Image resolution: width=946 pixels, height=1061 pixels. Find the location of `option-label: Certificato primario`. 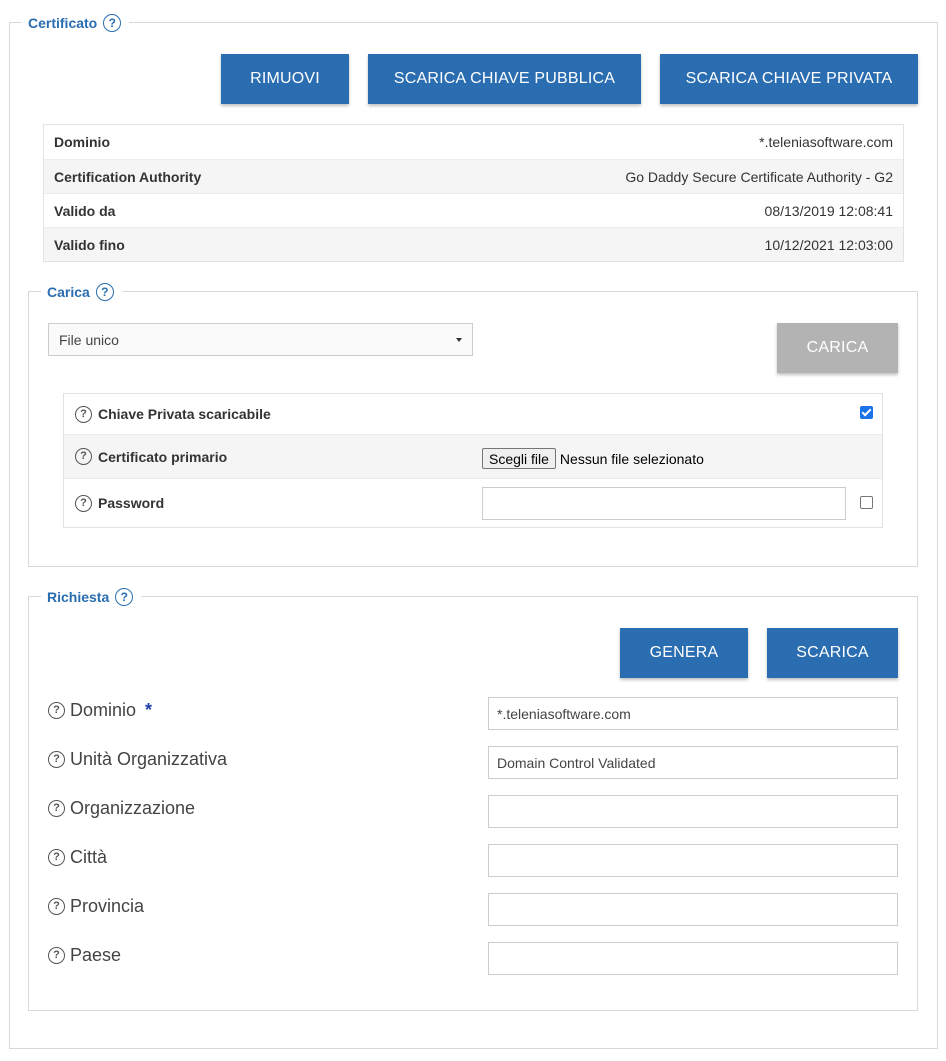

option-label: Certificato primario is located at coordinates (163, 456).